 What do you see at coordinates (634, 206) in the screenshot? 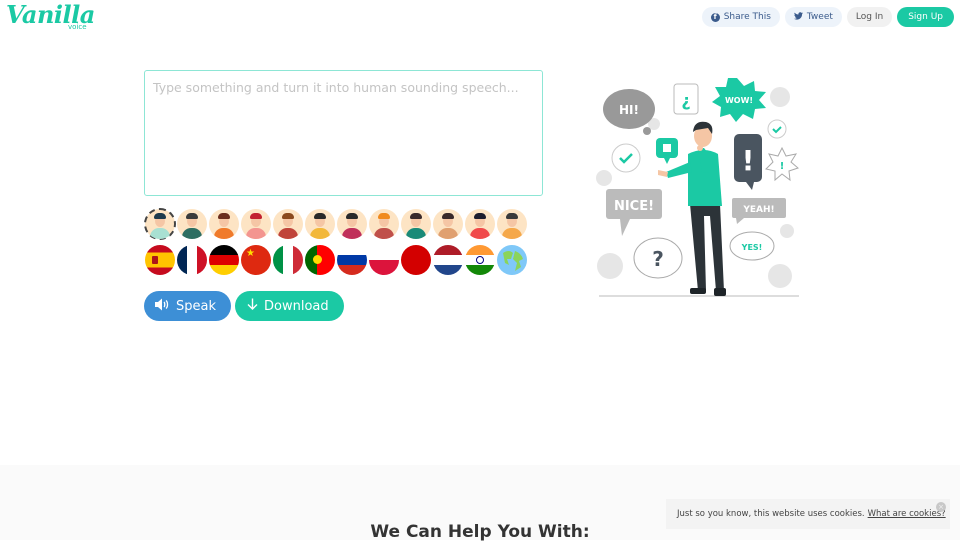
I see `svg-text: NICE!` at bounding box center [634, 206].